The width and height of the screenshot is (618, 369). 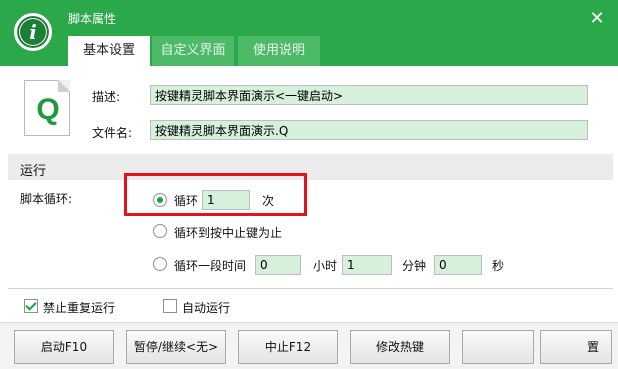 I want to click on pause-resume-button: 暂停/继续<无>, so click(x=176, y=347).